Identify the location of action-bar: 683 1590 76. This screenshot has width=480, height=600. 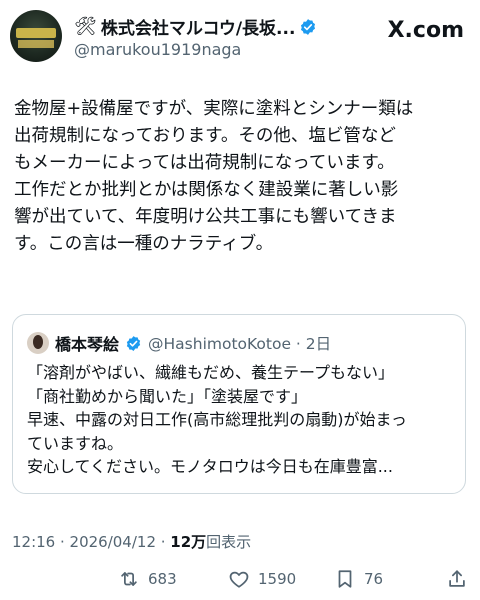
(240, 581).